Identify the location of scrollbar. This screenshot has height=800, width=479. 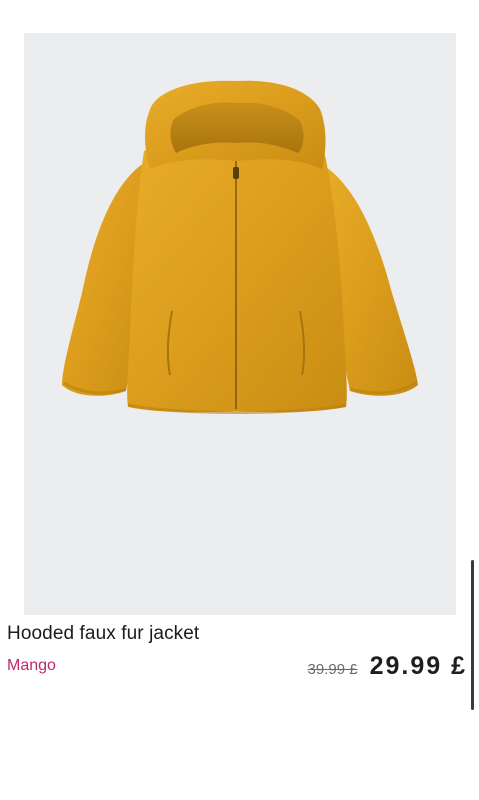
(472, 635).